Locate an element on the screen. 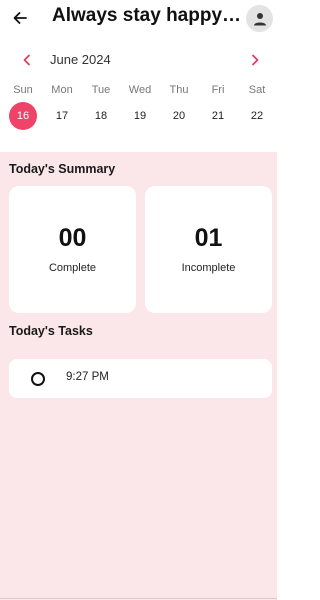 The image size is (320, 600). day-number: 17 is located at coordinates (62, 116).